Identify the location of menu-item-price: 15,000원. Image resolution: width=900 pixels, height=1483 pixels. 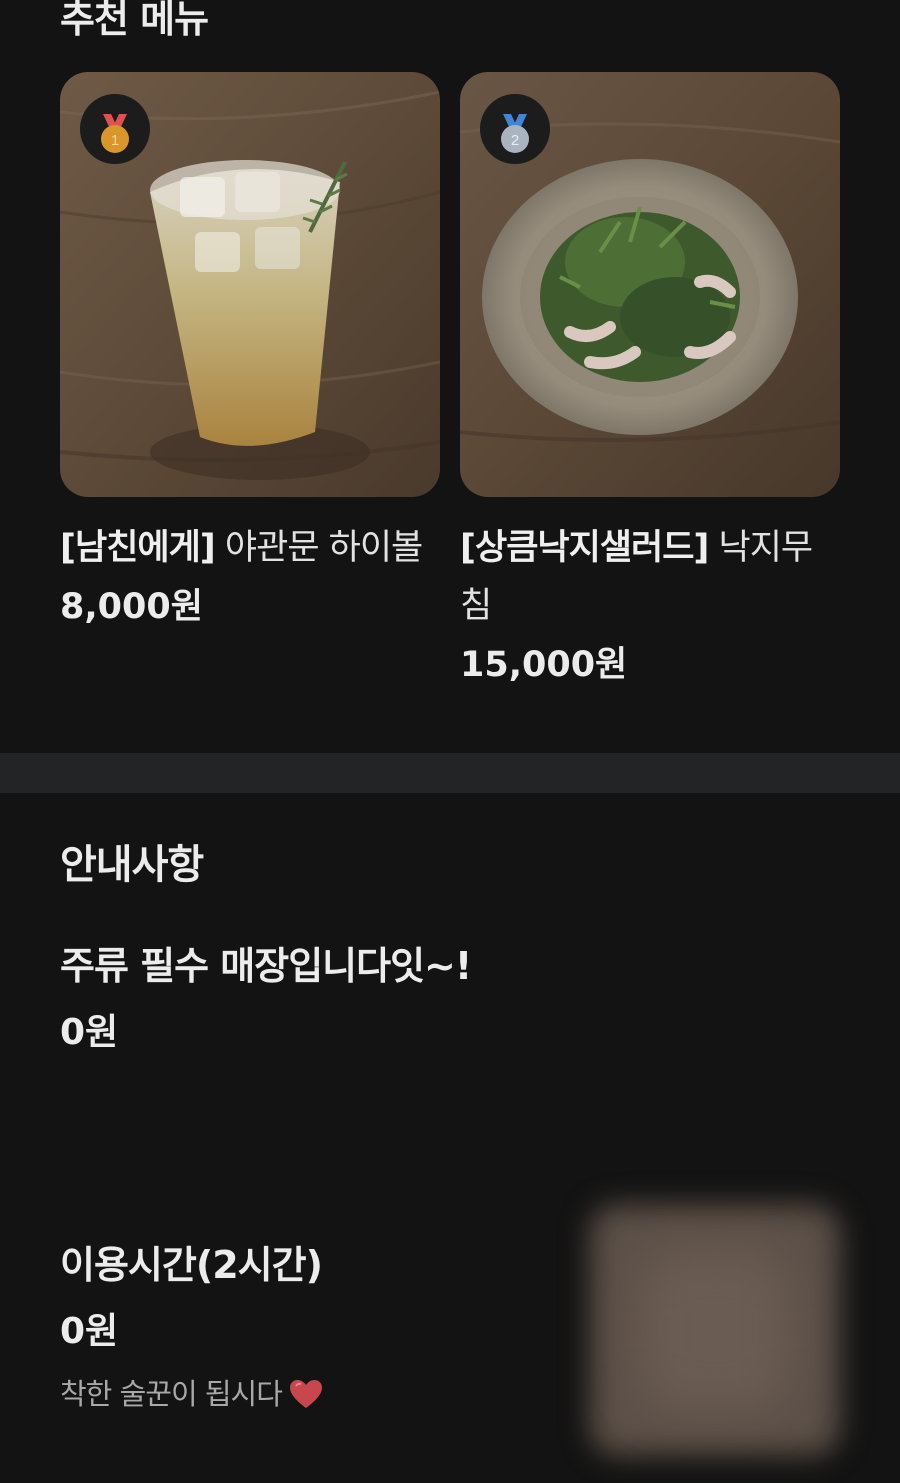
(544, 665).